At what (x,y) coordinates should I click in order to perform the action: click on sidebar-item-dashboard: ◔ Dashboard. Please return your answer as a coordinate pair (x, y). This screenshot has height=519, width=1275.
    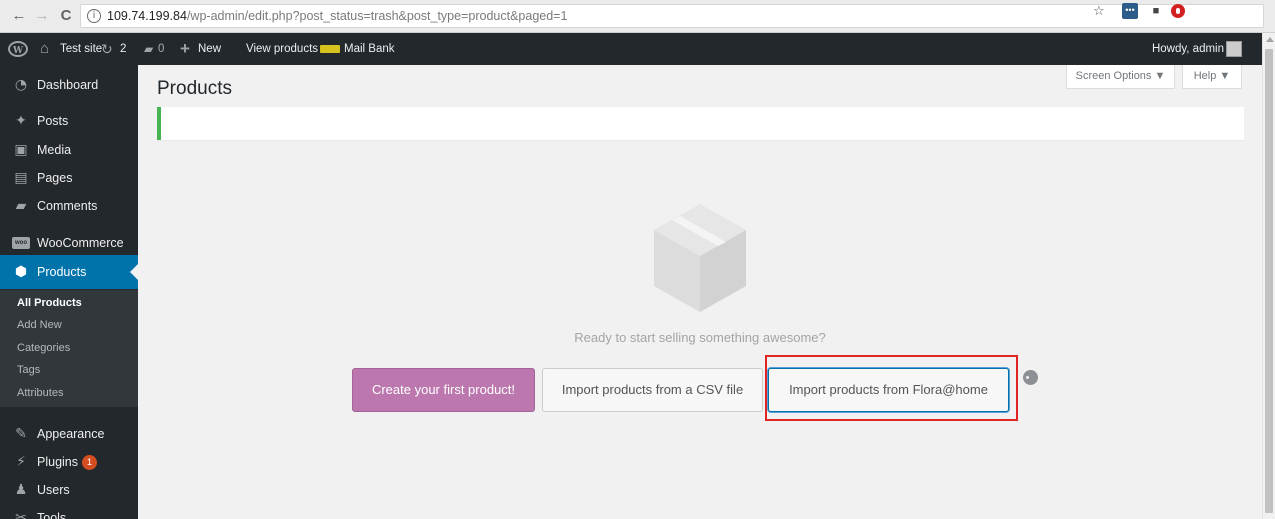
    Looking at the image, I should click on (69, 85).